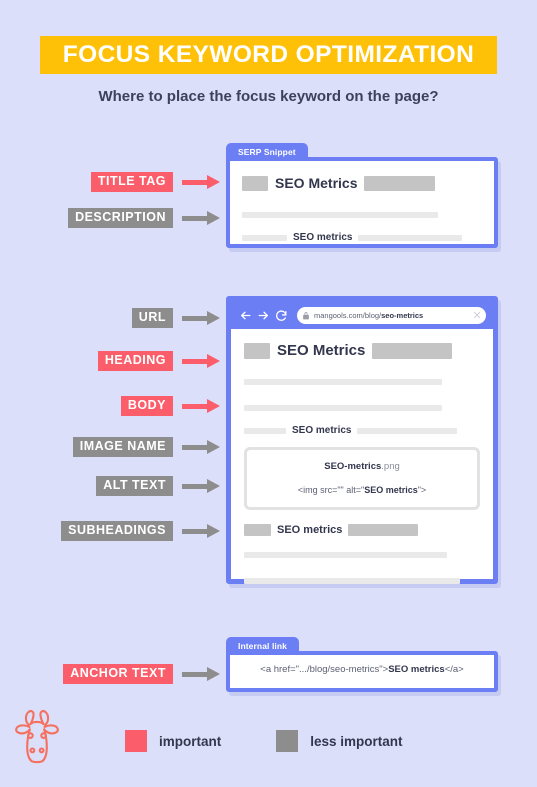 The height and width of the screenshot is (787, 537). Describe the element at coordinates (201, 182) in the screenshot. I see `arrow-title-tag` at that location.